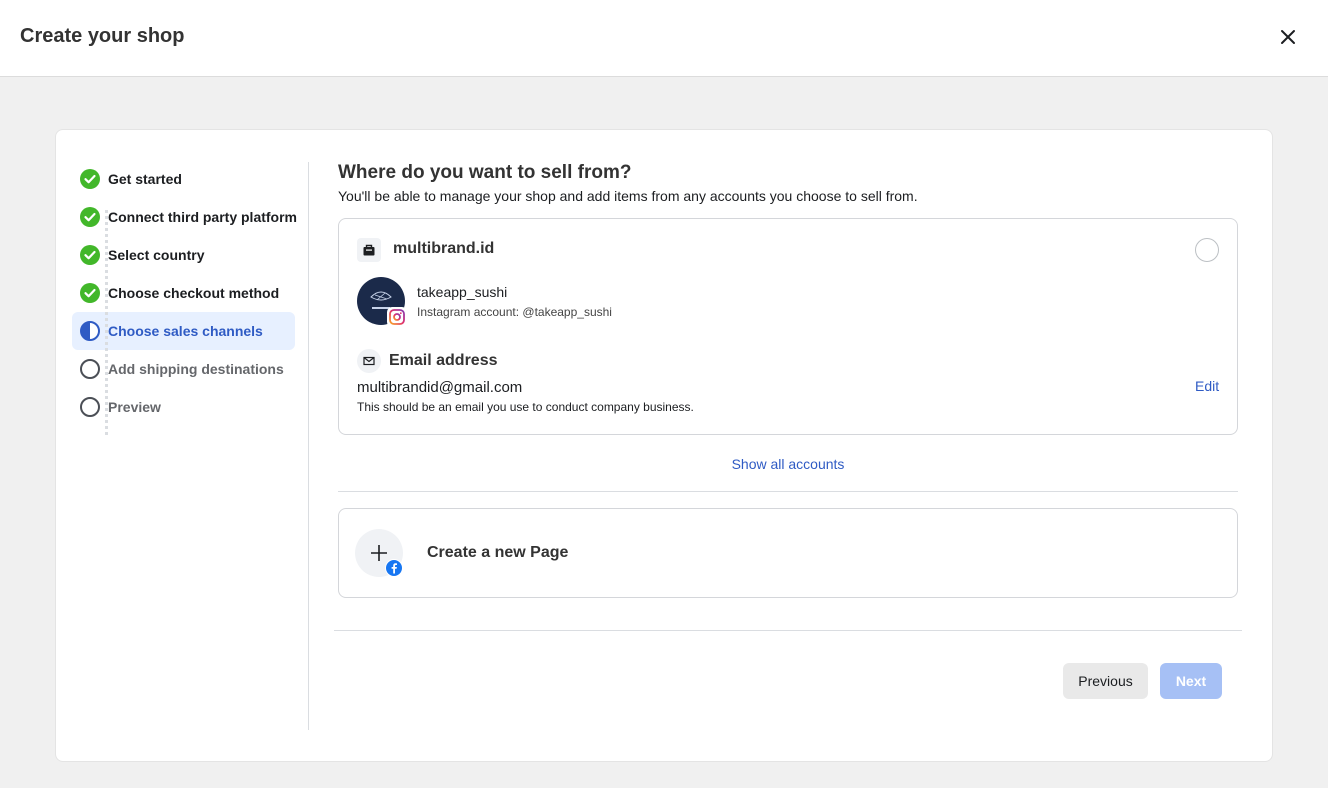 This screenshot has height=788, width=1328. Describe the element at coordinates (308, 446) in the screenshot. I see `vertical-divider` at that location.